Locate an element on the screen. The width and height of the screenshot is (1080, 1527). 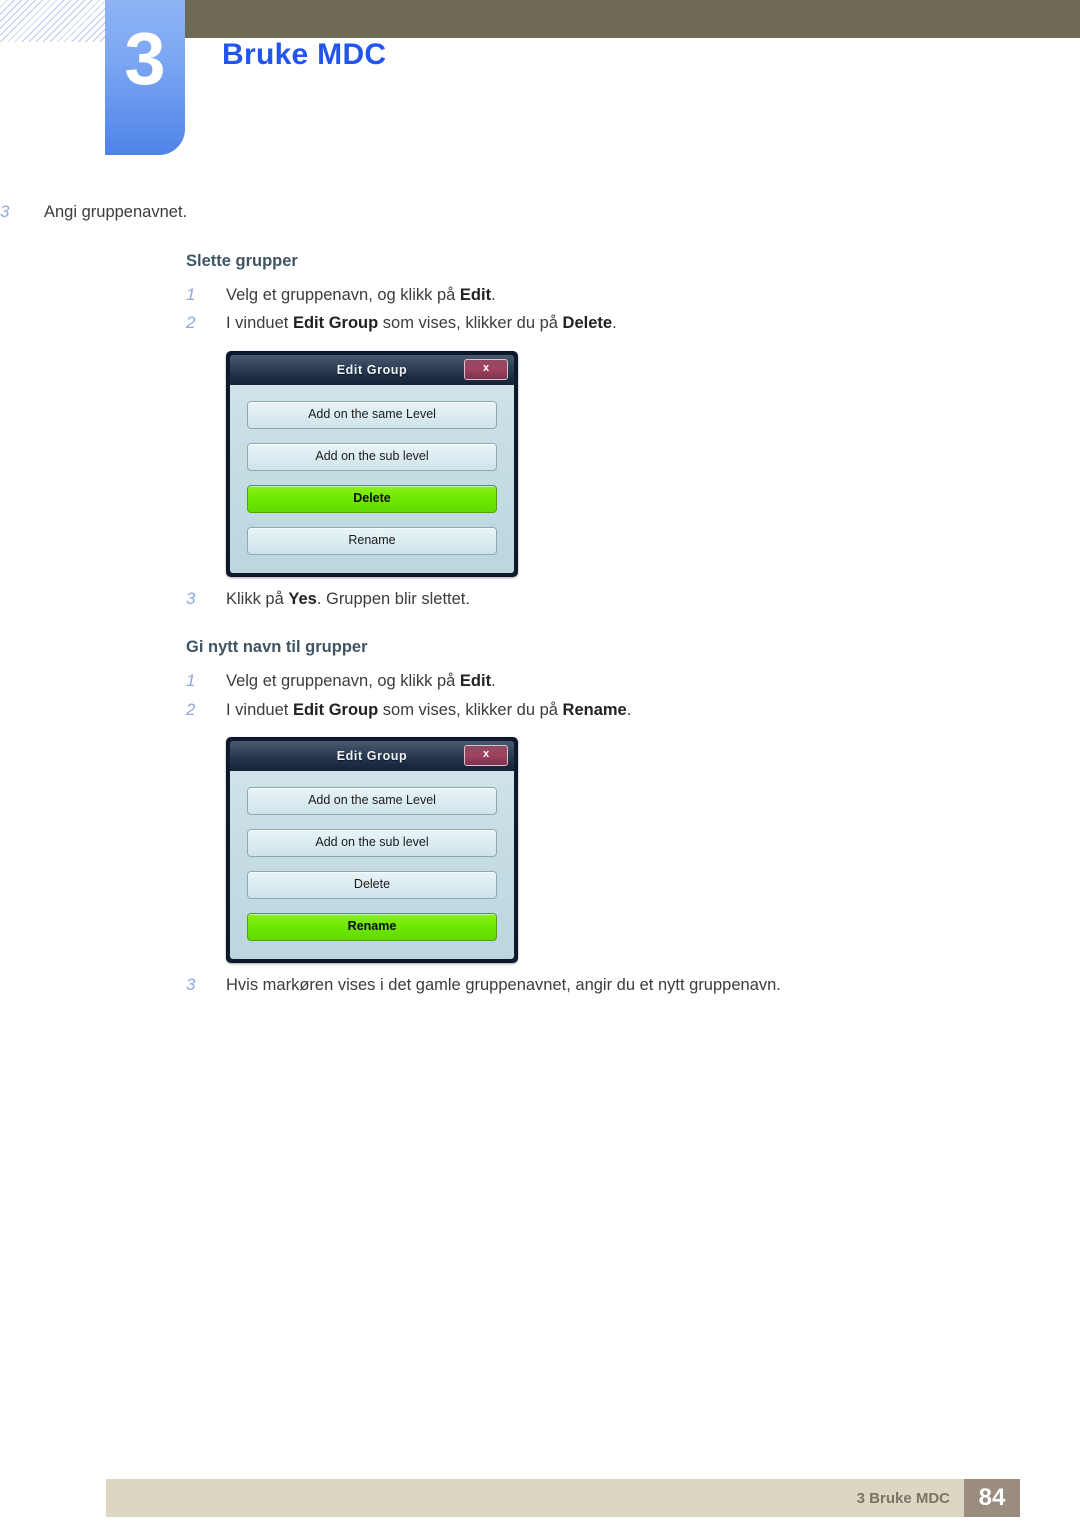
step-text: Klikk på Yes. Gruppen blir slettet. is located at coordinates (348, 598).